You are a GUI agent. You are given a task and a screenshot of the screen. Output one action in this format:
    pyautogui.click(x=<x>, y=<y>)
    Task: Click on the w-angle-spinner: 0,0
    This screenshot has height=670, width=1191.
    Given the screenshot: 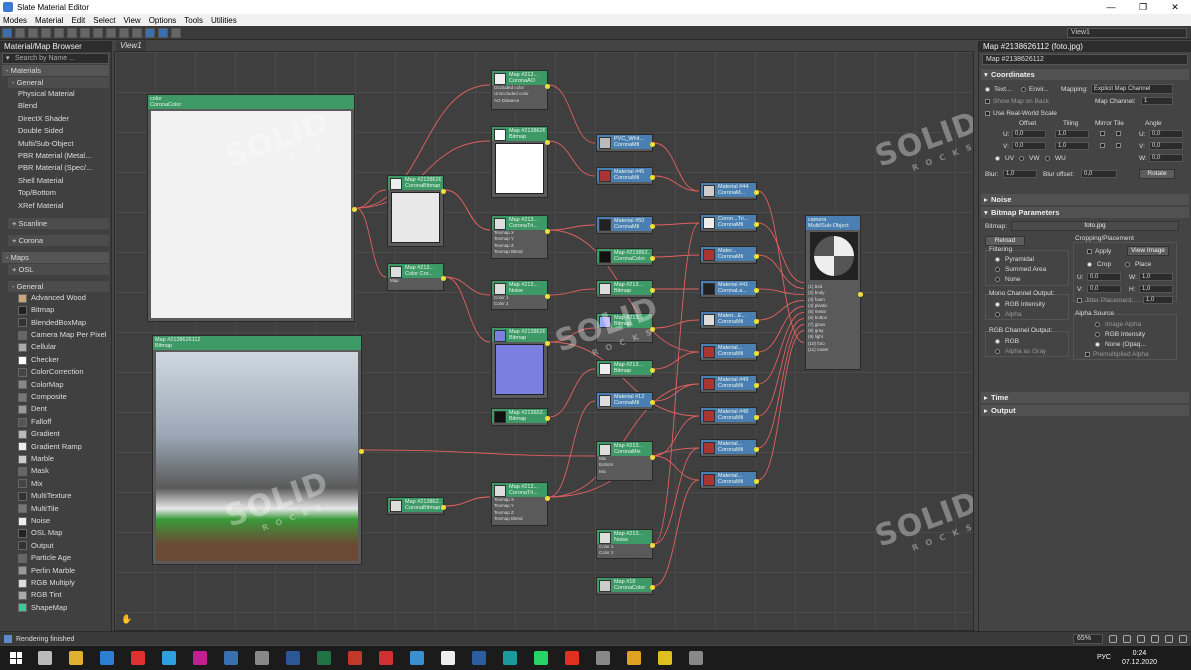 What is the action you would take?
    pyautogui.click(x=1166, y=158)
    